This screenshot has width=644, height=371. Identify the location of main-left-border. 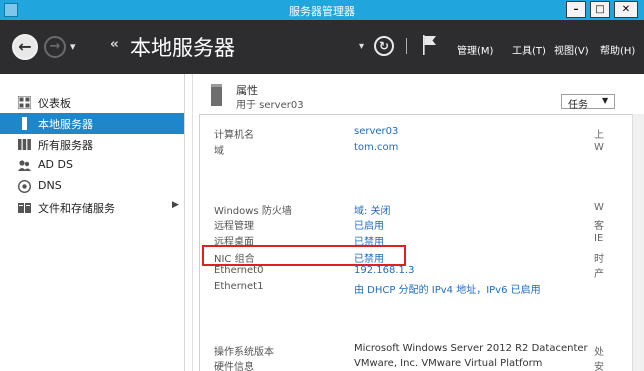
(192, 222).